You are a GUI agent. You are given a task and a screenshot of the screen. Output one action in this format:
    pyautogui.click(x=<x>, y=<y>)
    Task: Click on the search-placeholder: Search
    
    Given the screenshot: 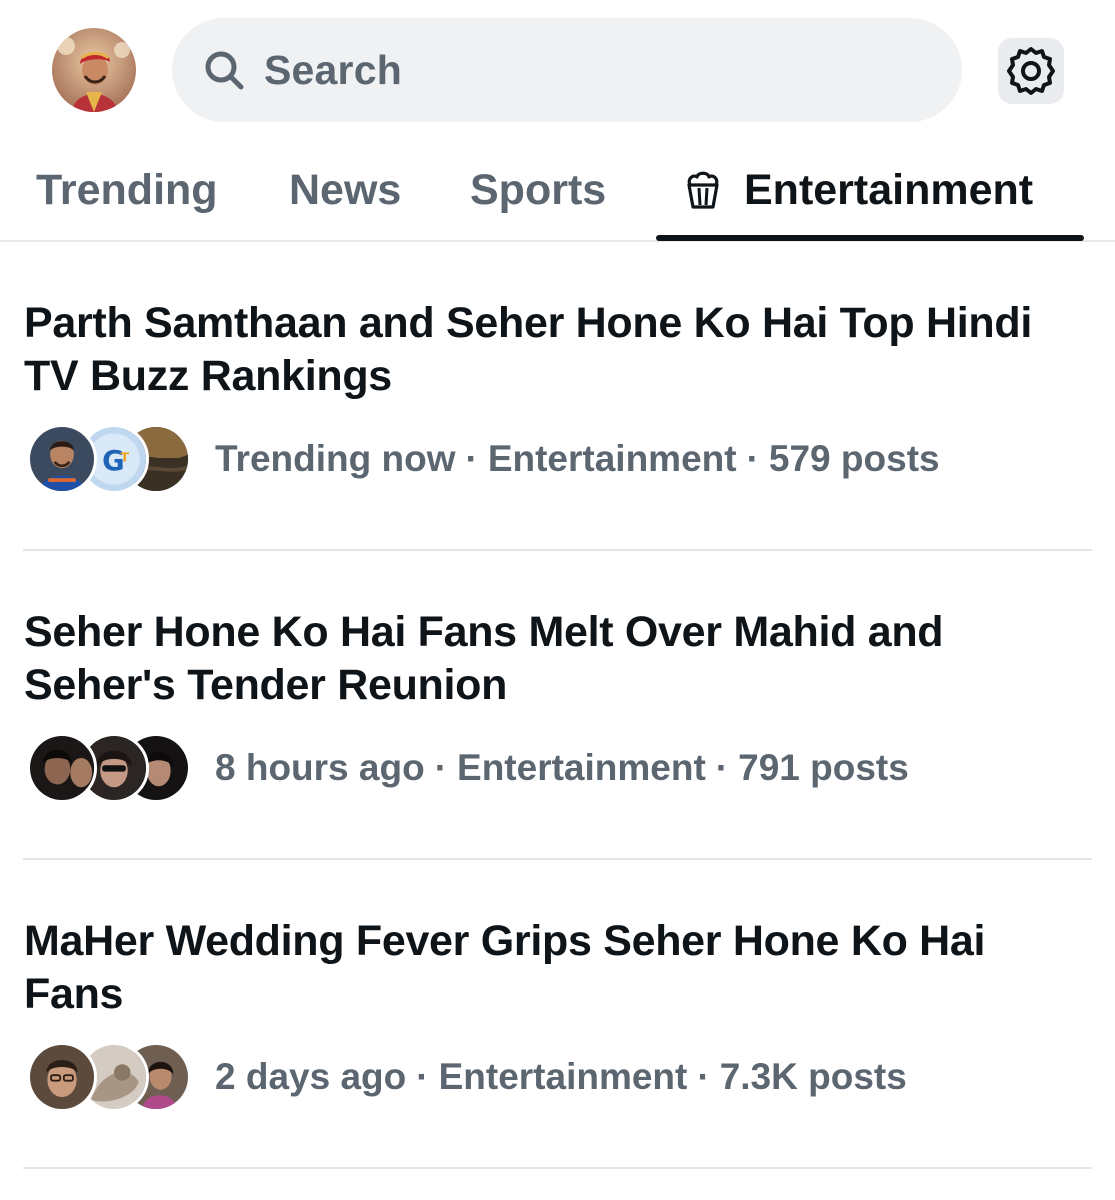 What is the action you would take?
    pyautogui.click(x=333, y=69)
    